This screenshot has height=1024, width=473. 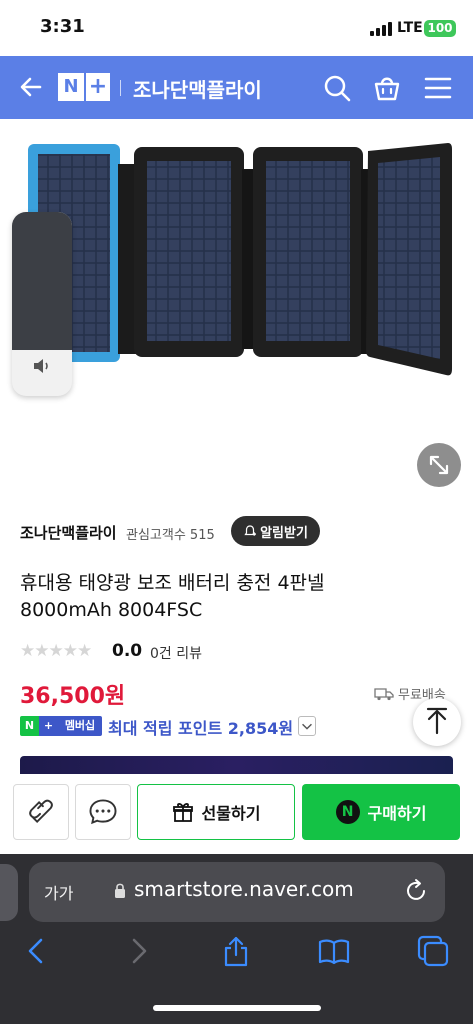 What do you see at coordinates (440, 28) in the screenshot?
I see `battery-icon: 100` at bounding box center [440, 28].